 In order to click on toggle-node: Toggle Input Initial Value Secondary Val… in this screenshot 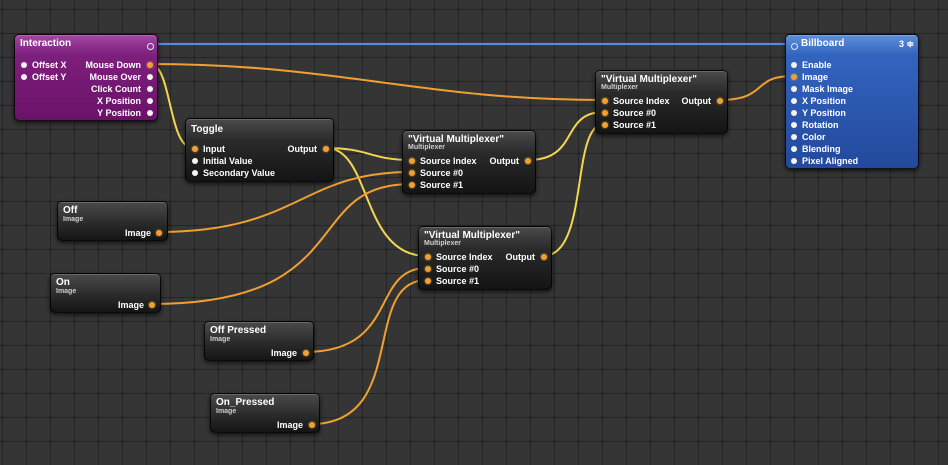, I will do `click(259, 150)`.